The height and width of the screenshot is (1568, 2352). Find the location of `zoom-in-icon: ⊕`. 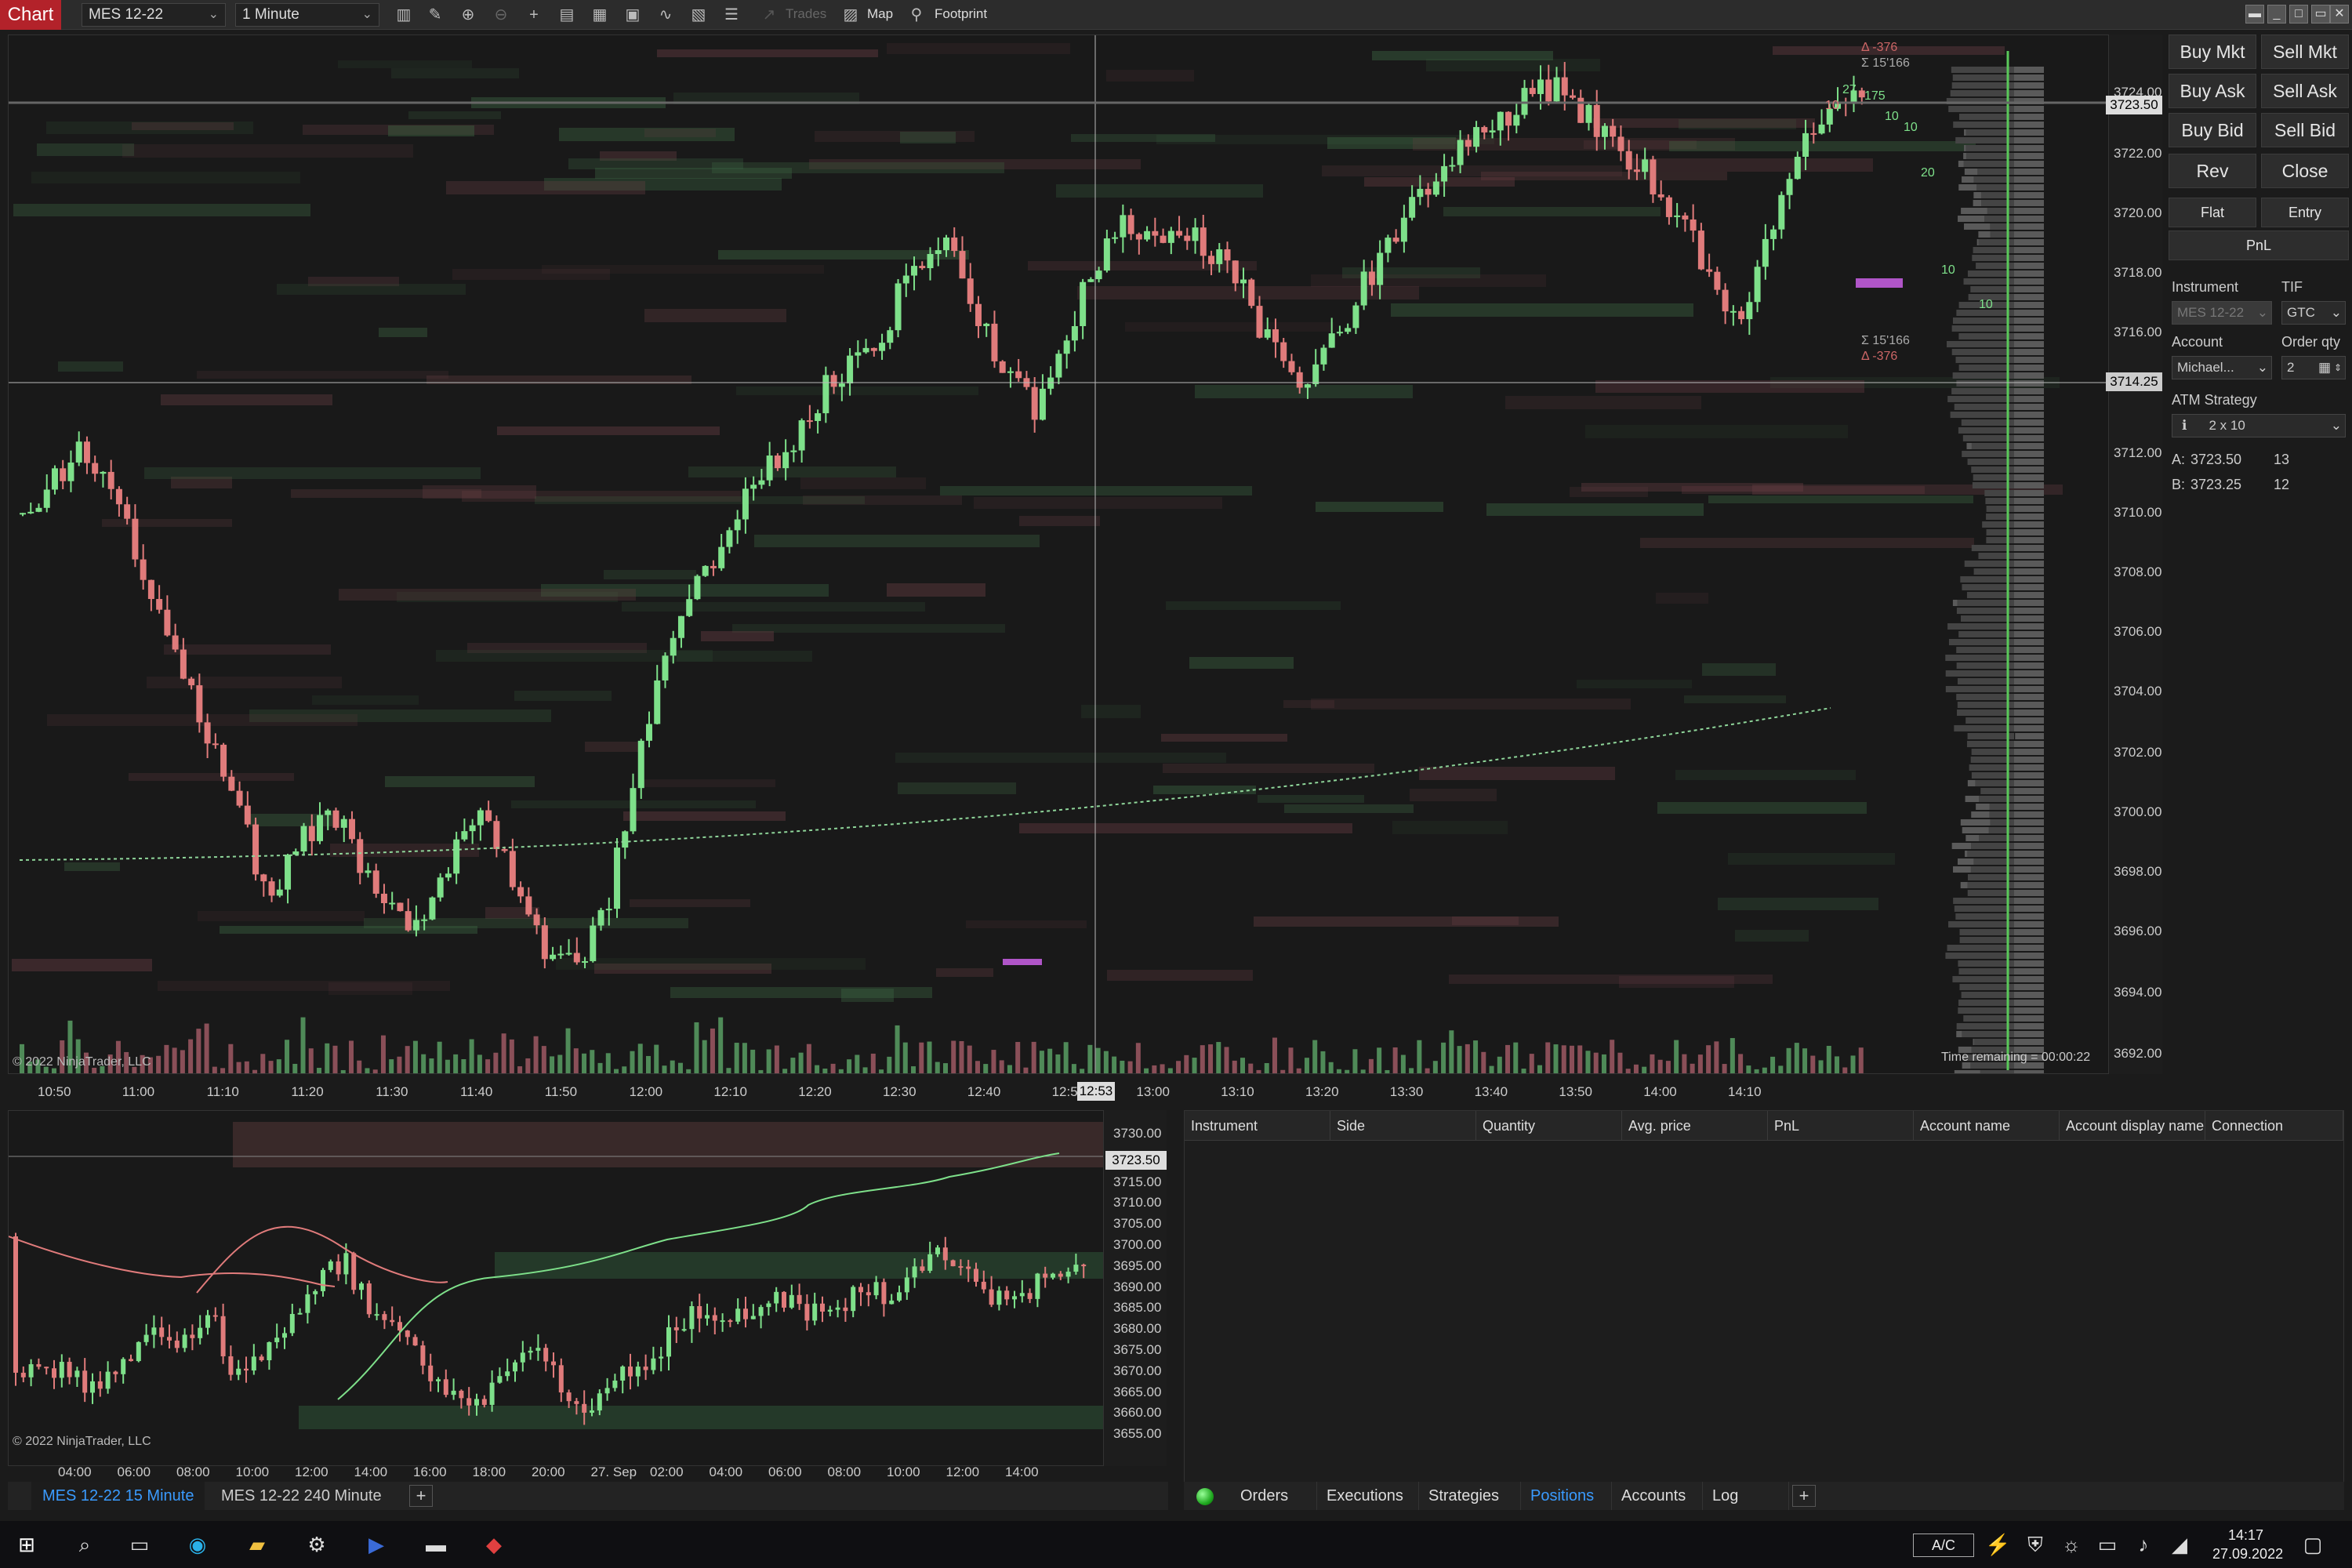

zoom-in-icon: ⊕ is located at coordinates (468, 15).